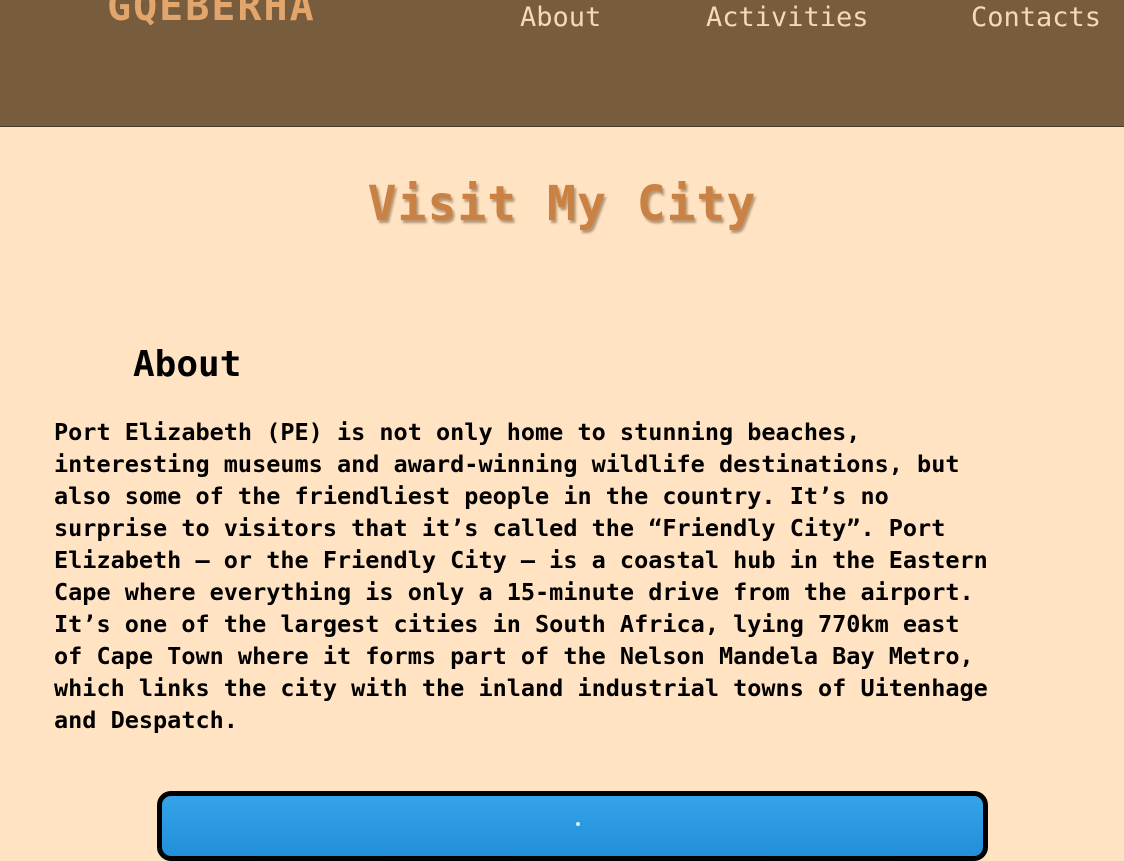 This screenshot has height=861, width=1124. What do you see at coordinates (787, 17) in the screenshot?
I see `nav-link-activities: Activities` at bounding box center [787, 17].